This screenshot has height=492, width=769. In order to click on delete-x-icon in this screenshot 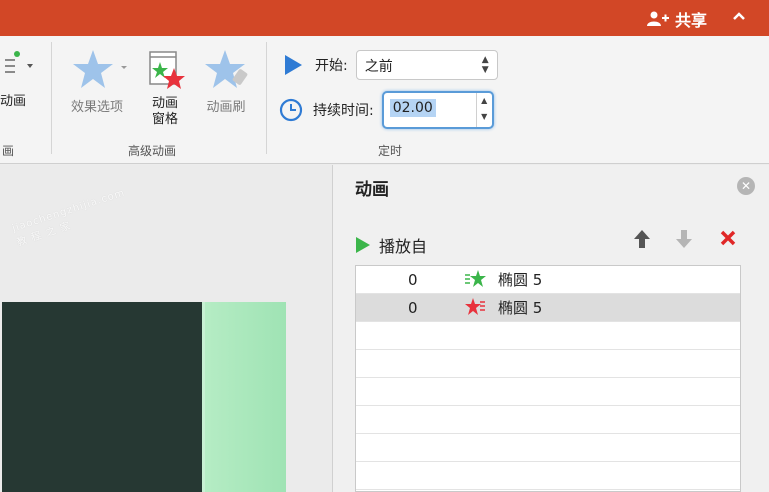, I will do `click(728, 238)`.